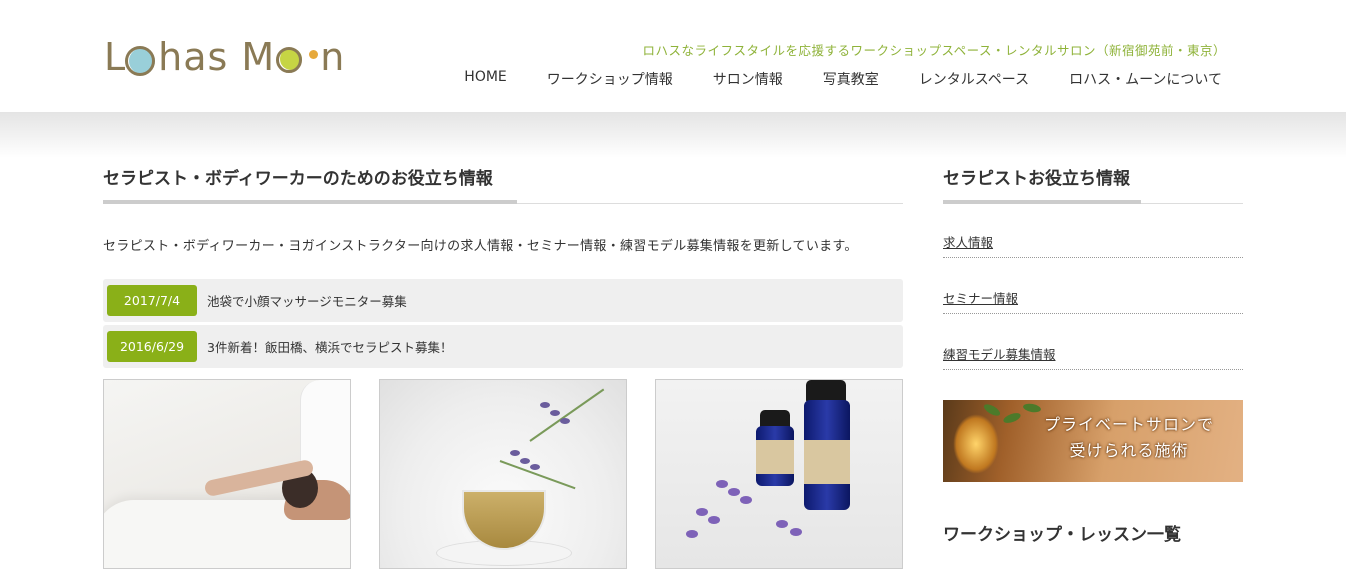 The width and height of the screenshot is (1346, 569). I want to click on news-date-badge: 2017/7/4, so click(152, 300).